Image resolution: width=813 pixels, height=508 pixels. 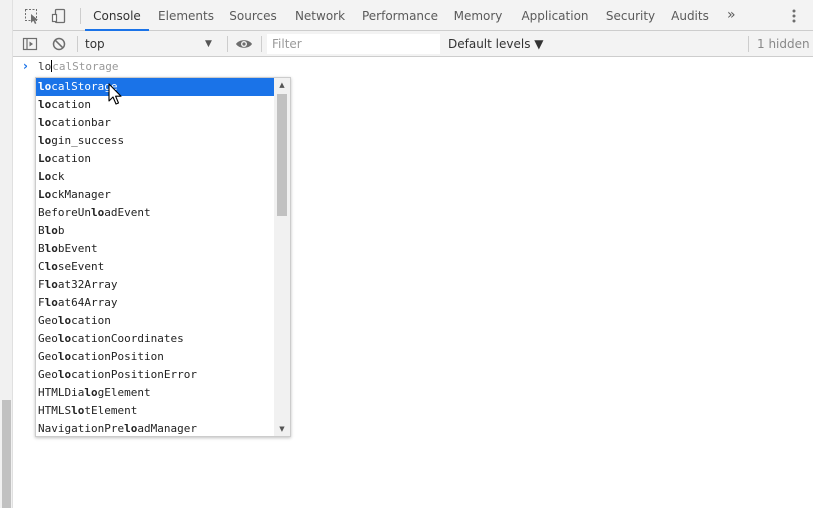 I want to click on suggestion-item: Float64Array, so click(x=155, y=303).